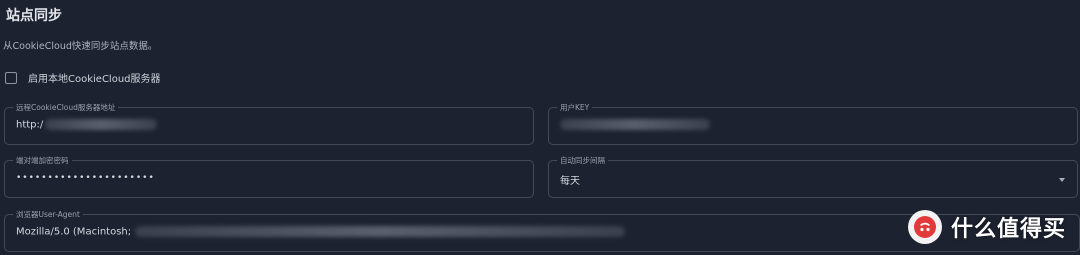 This screenshot has height=255, width=1080. What do you see at coordinates (269, 176) in the screenshot?
I see `password-field: 端对端加密密码 ••••••••••••••••••••••` at bounding box center [269, 176].